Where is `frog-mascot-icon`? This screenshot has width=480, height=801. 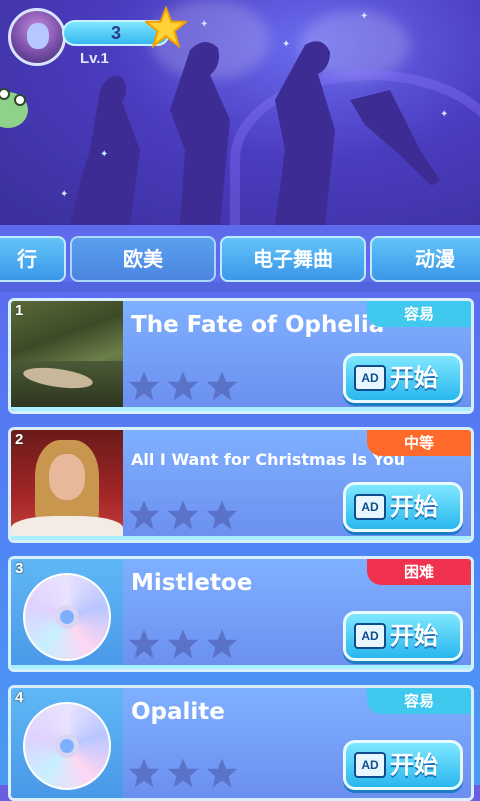 frog-mascot-icon is located at coordinates (14, 108).